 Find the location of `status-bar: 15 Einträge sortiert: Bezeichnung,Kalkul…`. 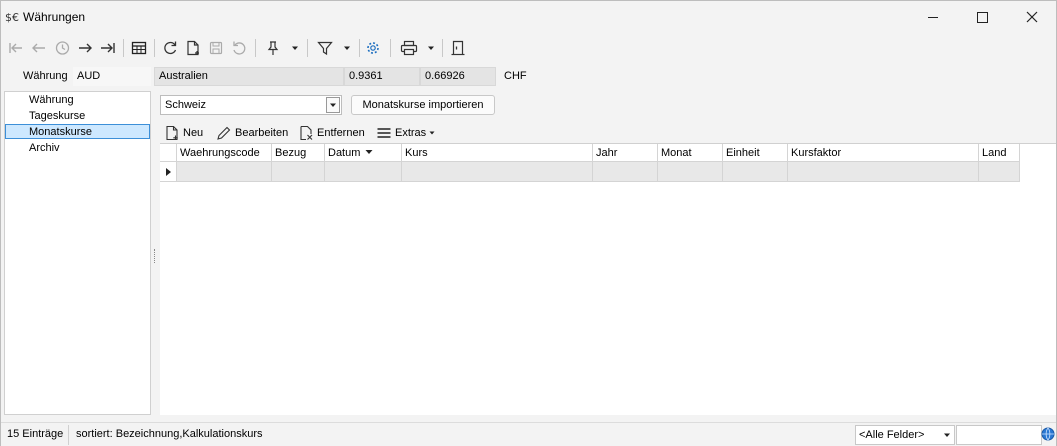

status-bar: 15 Einträge sortiert: Bezeichnung,Kalkul… is located at coordinates (528, 434).